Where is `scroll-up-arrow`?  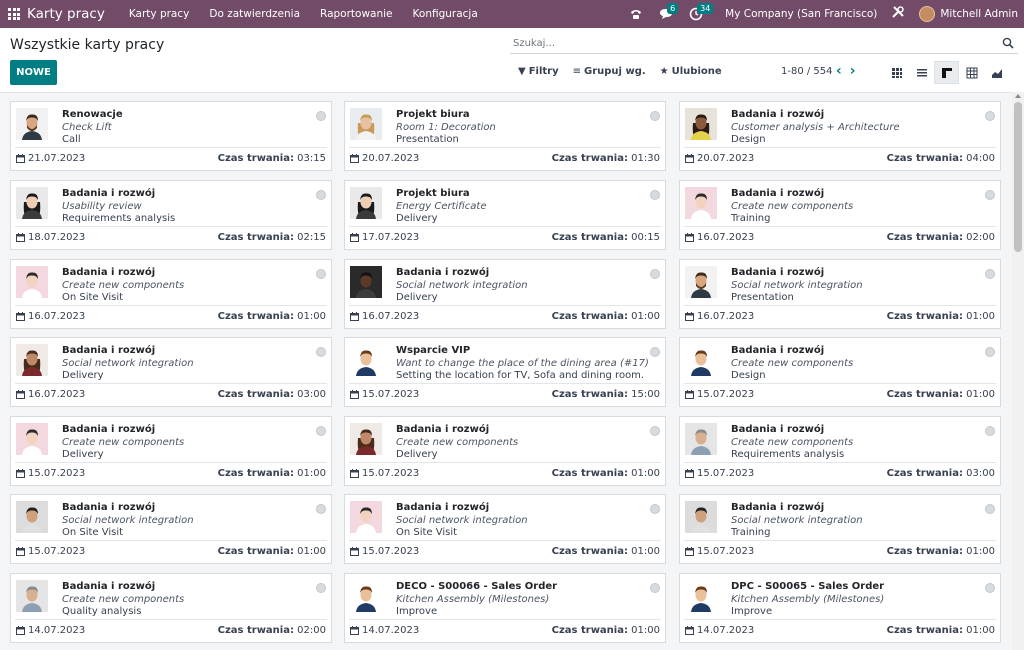
scroll-up-arrow is located at coordinates (1018, 96).